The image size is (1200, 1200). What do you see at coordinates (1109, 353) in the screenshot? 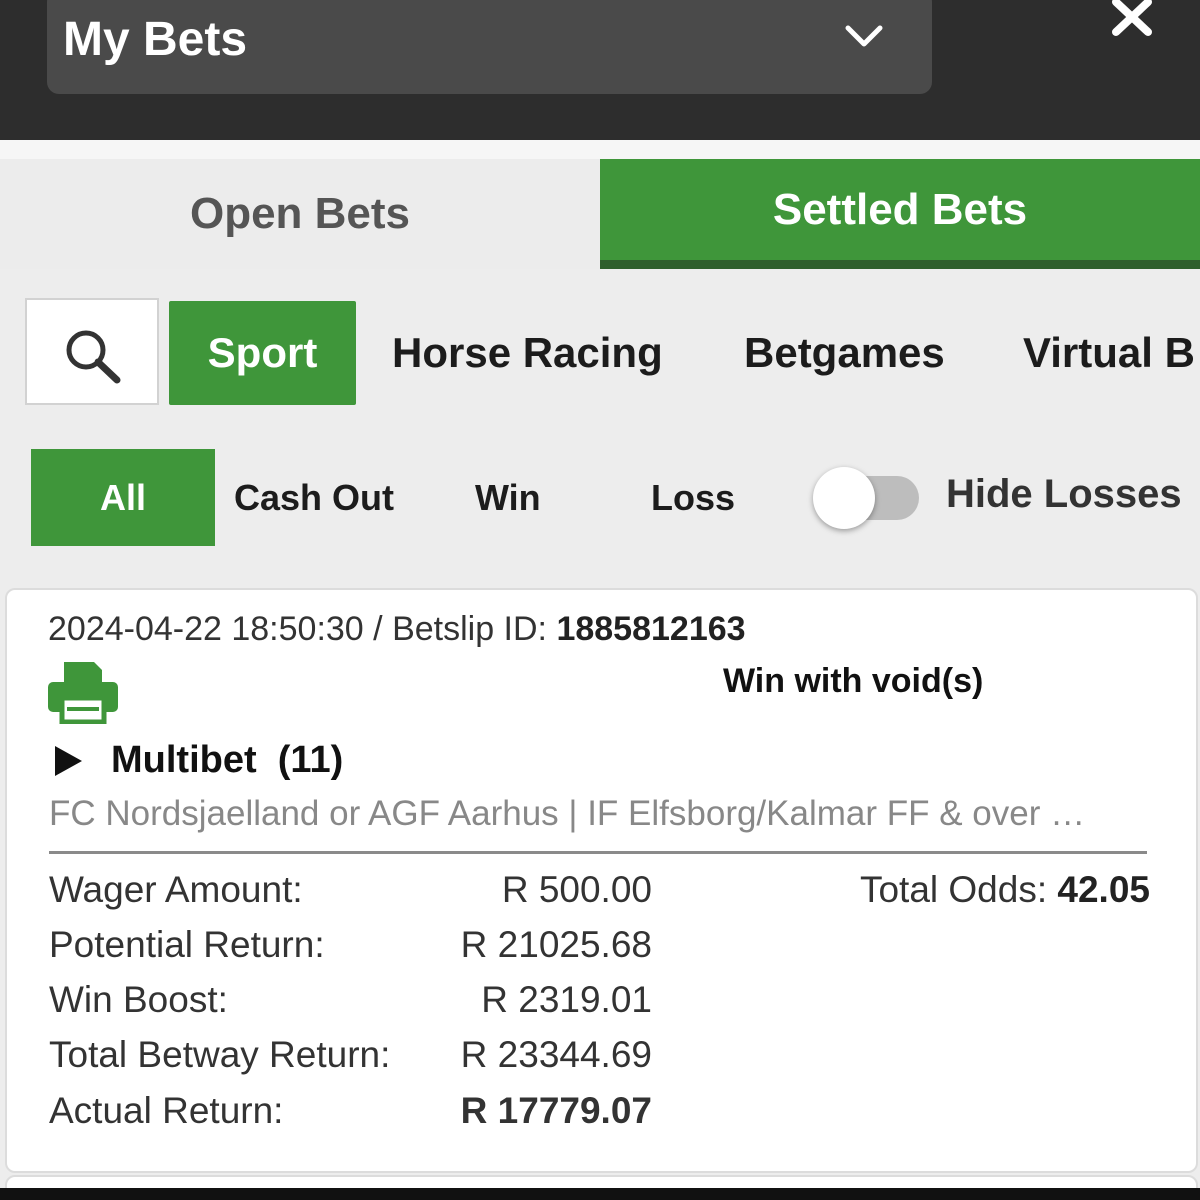
I see `category-virtual: Virtual B` at bounding box center [1109, 353].